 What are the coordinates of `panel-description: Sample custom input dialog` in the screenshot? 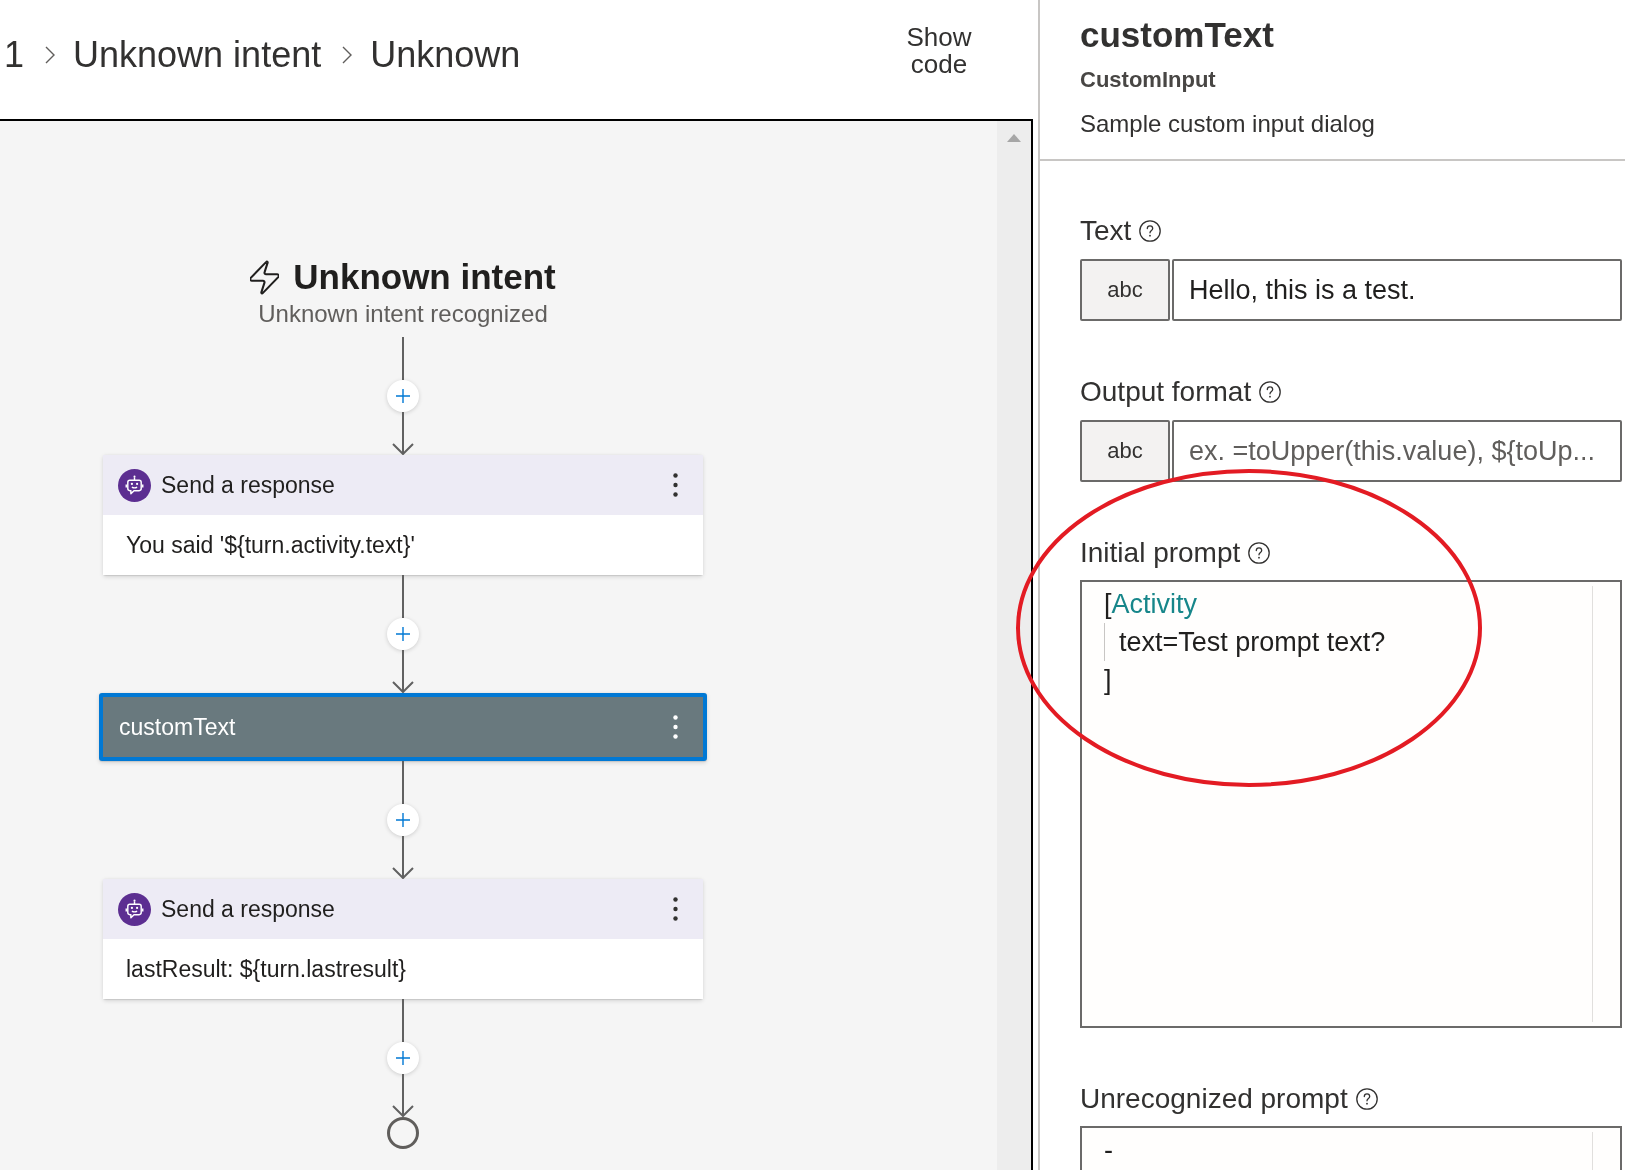 It's located at (1227, 124).